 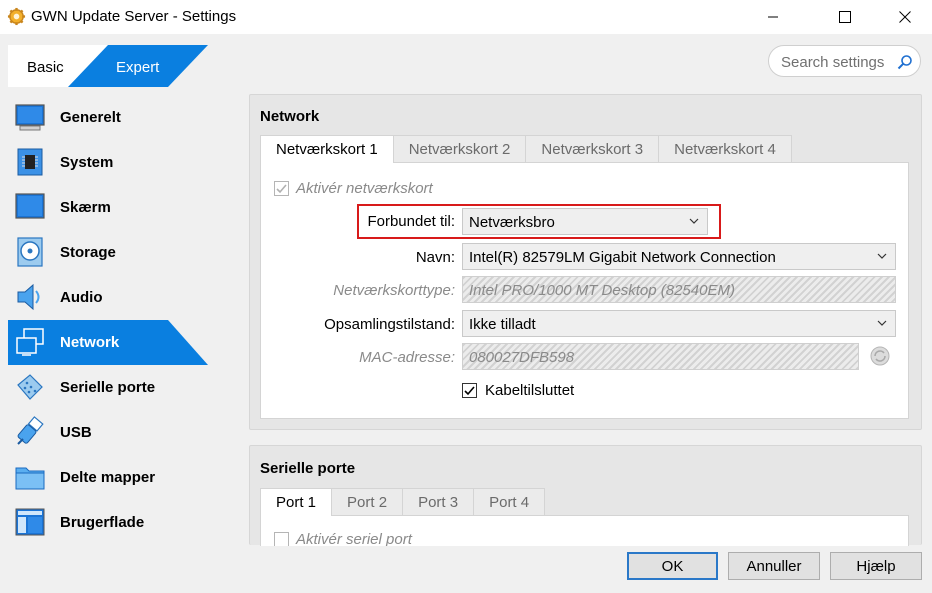 What do you see at coordinates (108, 432) in the screenshot?
I see `sidebar-item-usb: USB` at bounding box center [108, 432].